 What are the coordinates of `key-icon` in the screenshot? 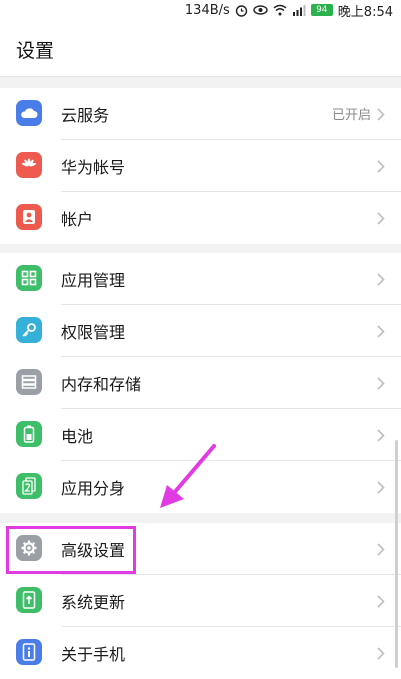 It's located at (29, 330).